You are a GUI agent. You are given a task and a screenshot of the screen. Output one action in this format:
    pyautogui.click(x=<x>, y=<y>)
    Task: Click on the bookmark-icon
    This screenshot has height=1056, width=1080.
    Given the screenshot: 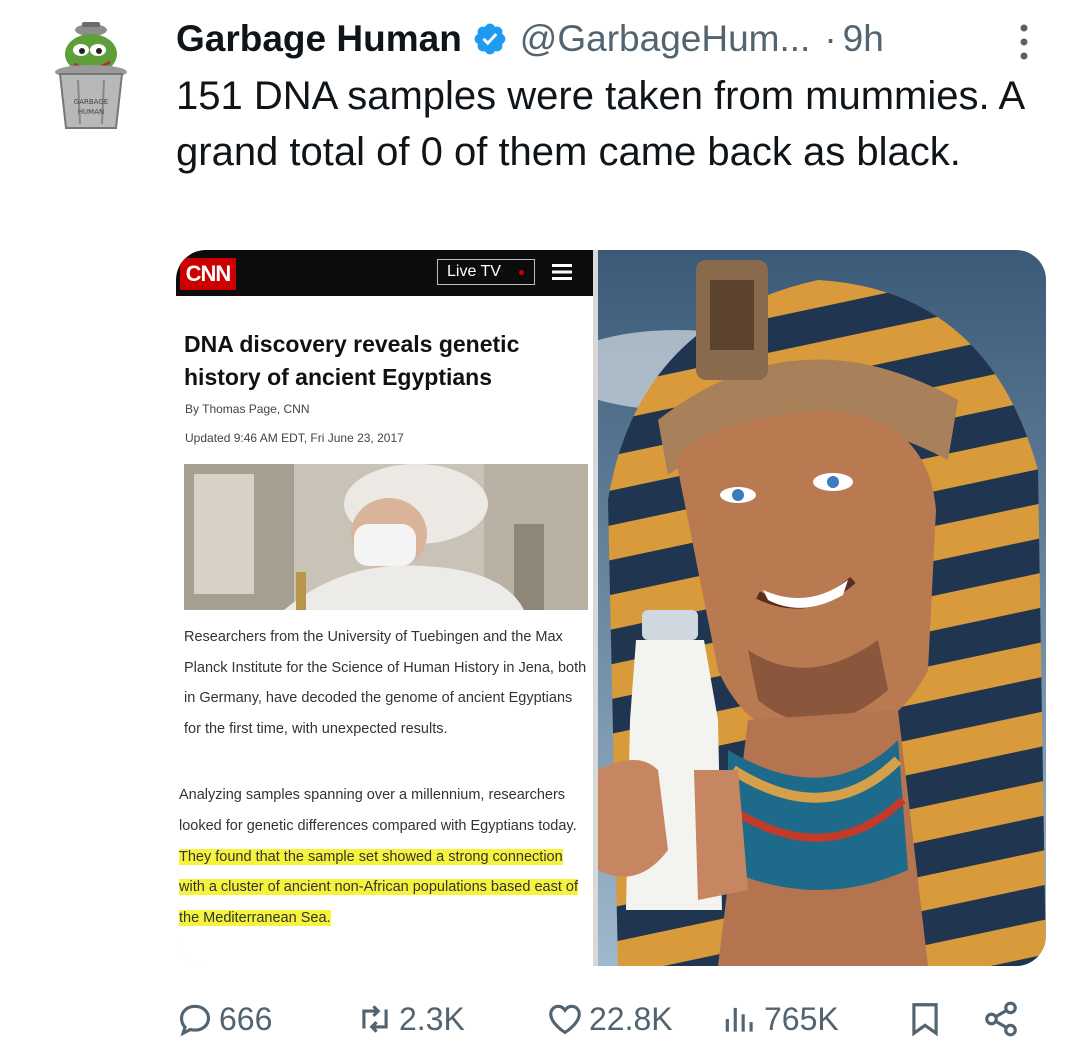 What is the action you would take?
    pyautogui.click(x=925, y=1020)
    